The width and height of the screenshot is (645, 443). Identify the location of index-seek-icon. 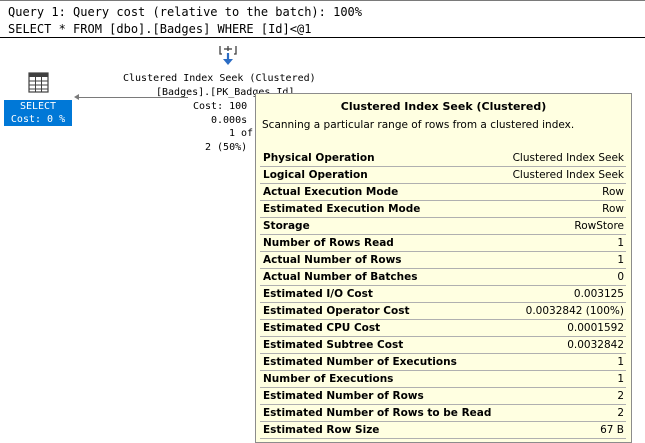
(228, 56).